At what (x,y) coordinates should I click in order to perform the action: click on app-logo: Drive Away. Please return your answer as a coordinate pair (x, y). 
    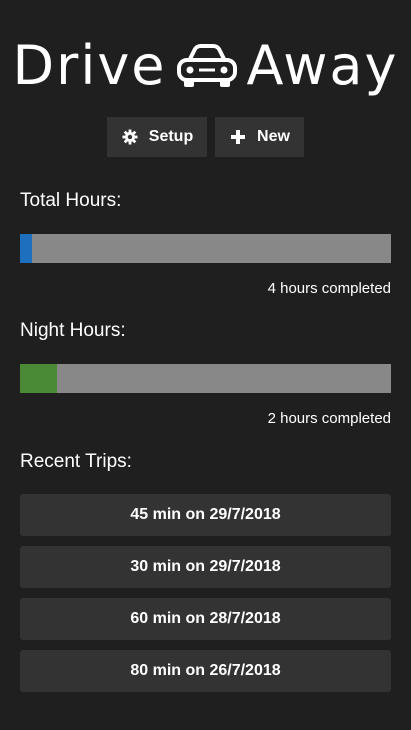
    Looking at the image, I should click on (205, 66).